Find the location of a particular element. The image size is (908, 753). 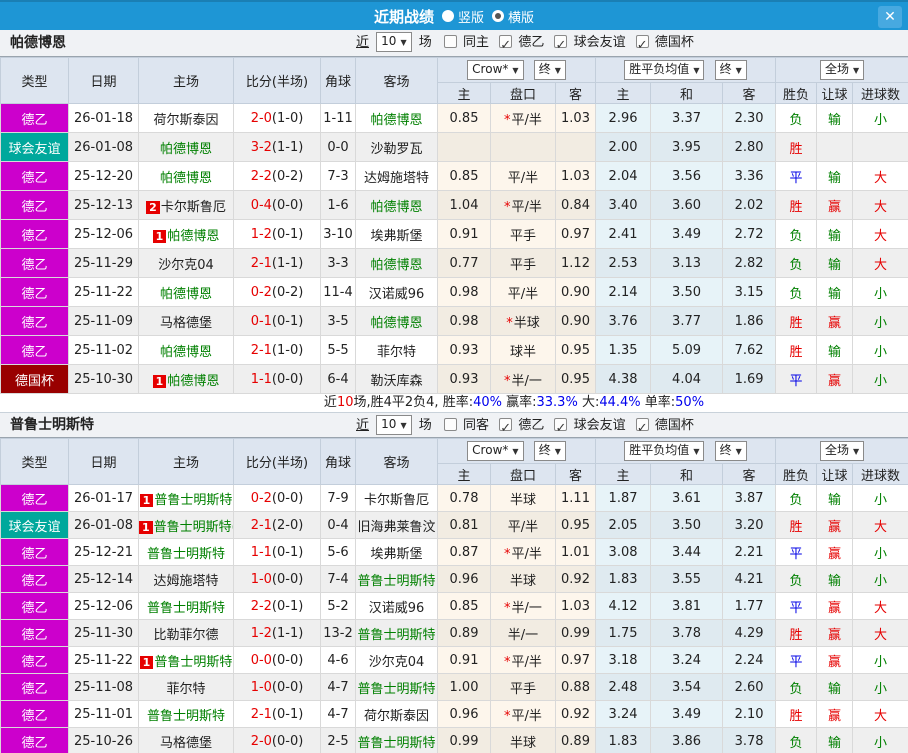

col-handicap: 盘口 is located at coordinates (523, 474).